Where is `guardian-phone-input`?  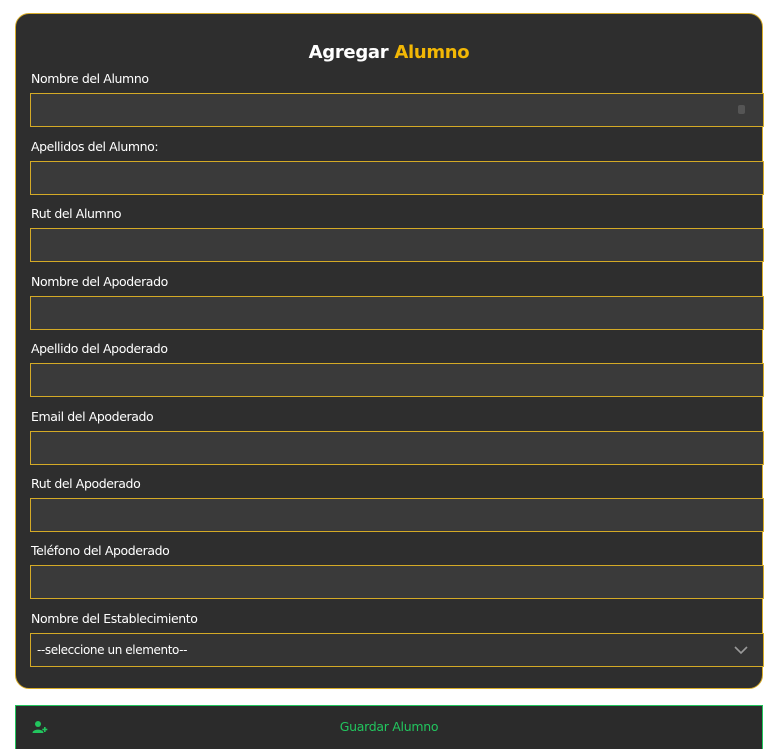 guardian-phone-input is located at coordinates (397, 582).